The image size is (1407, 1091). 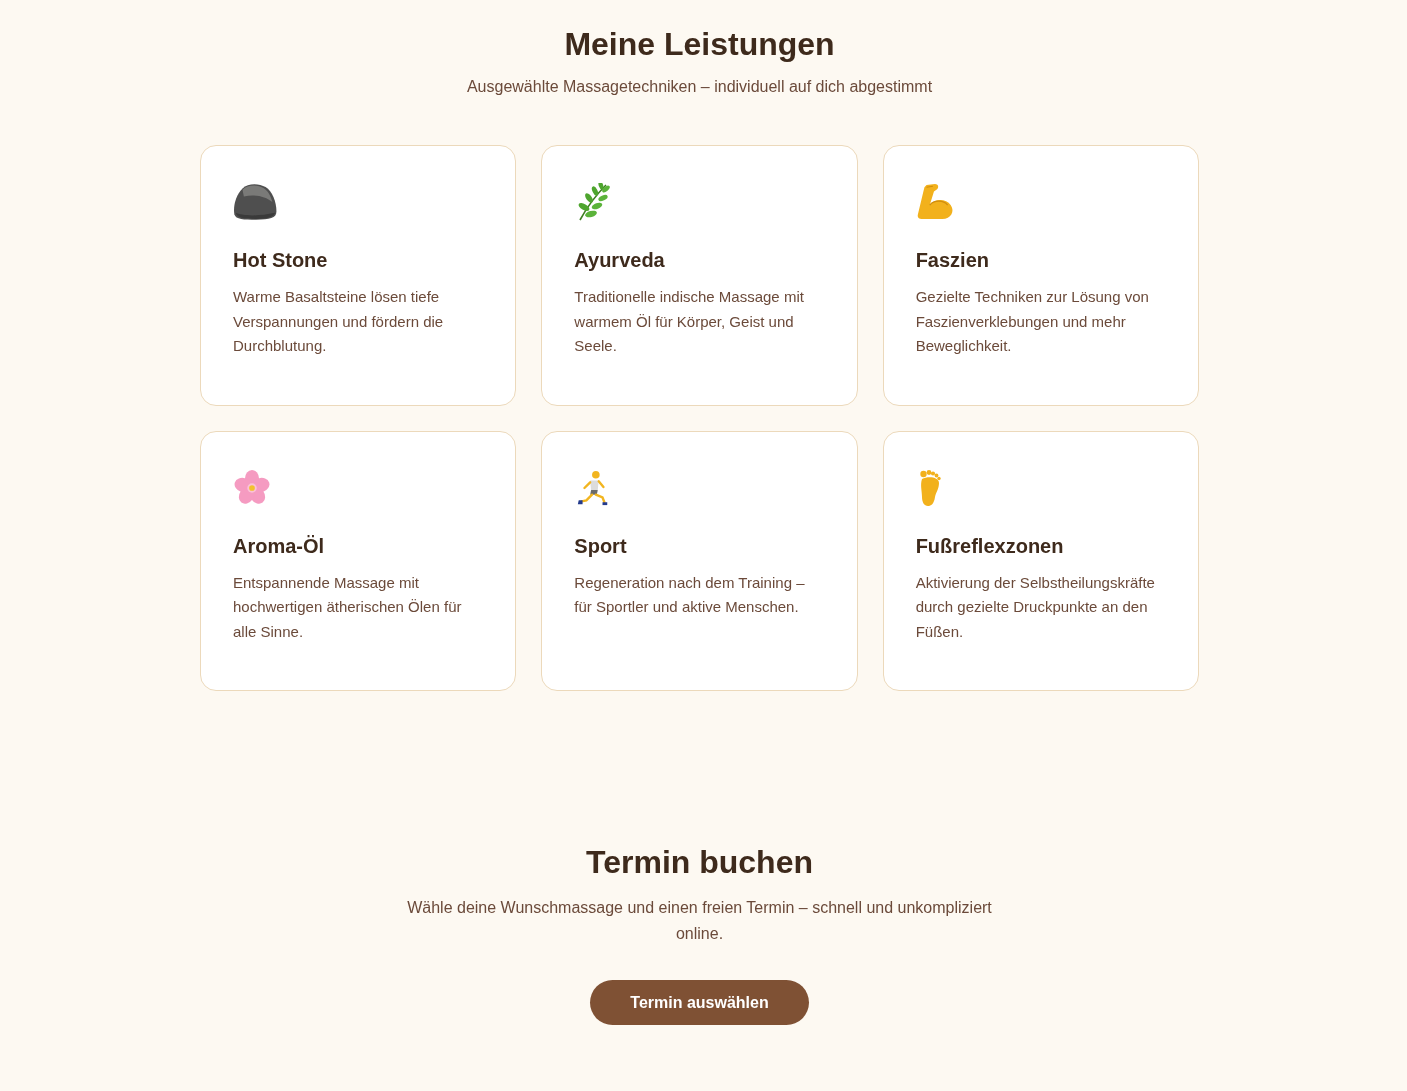 I want to click on card-title: Faszien, so click(x=952, y=260).